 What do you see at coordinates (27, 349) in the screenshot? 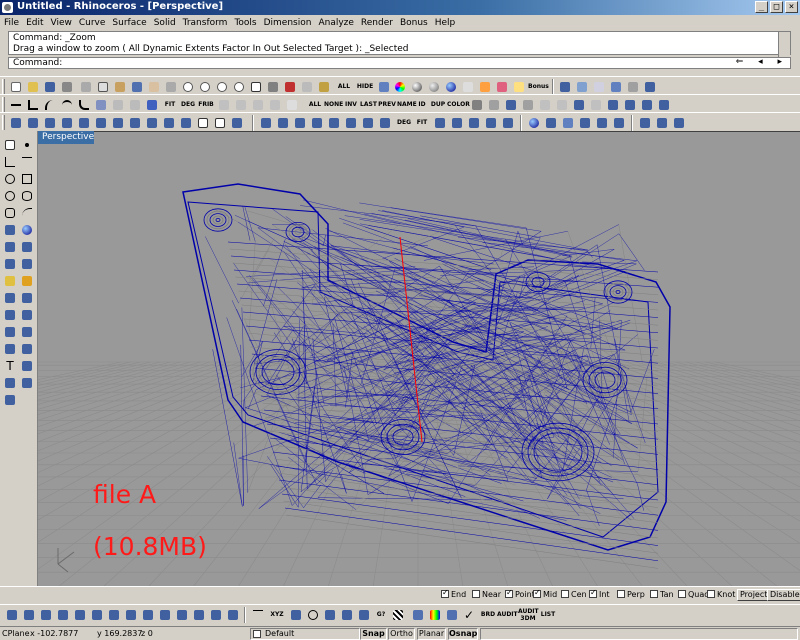
I see `left-scale-button` at bounding box center [27, 349].